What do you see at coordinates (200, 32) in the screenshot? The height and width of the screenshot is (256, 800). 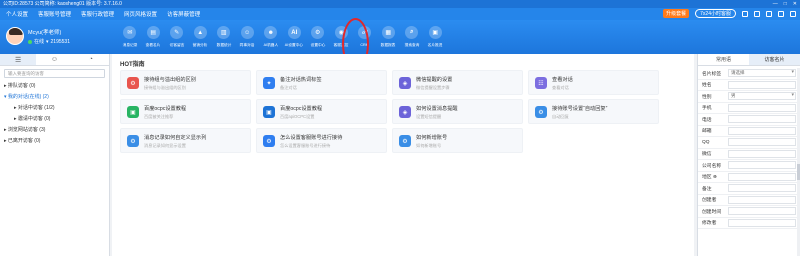 I see `chart-icon: ▲` at bounding box center [200, 32].